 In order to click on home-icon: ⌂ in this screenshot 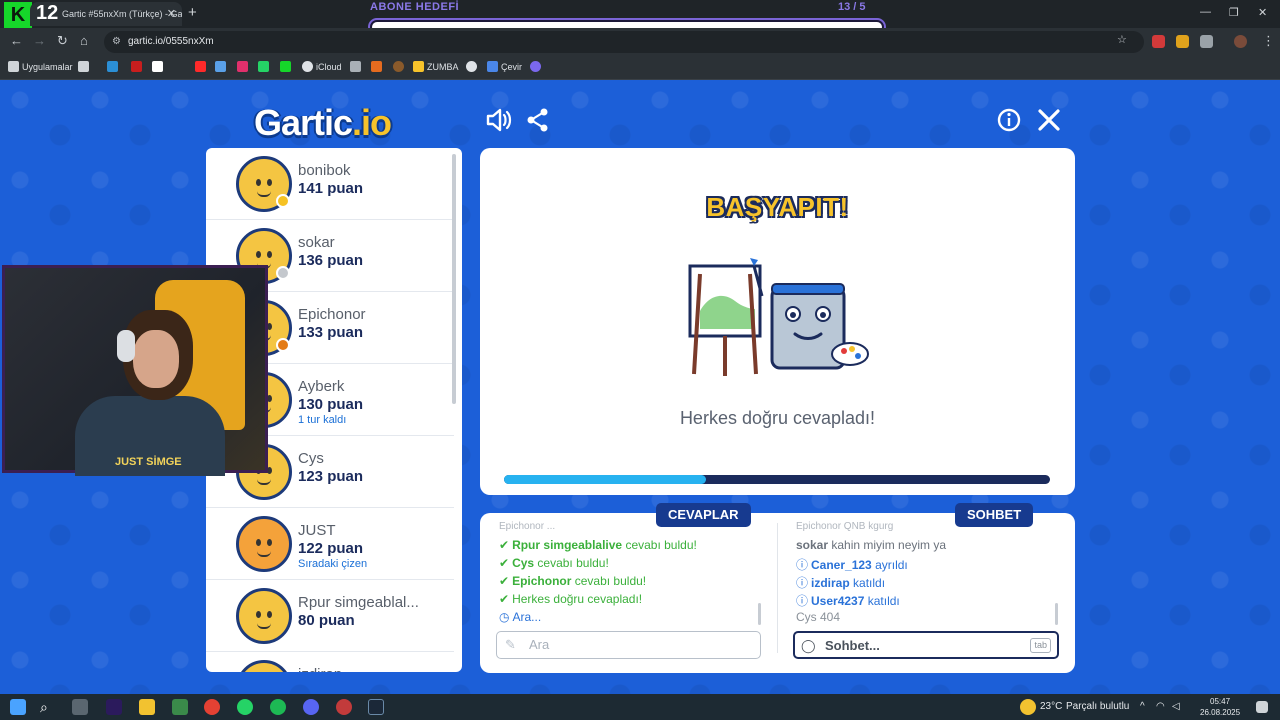, I will do `click(84, 40)`.